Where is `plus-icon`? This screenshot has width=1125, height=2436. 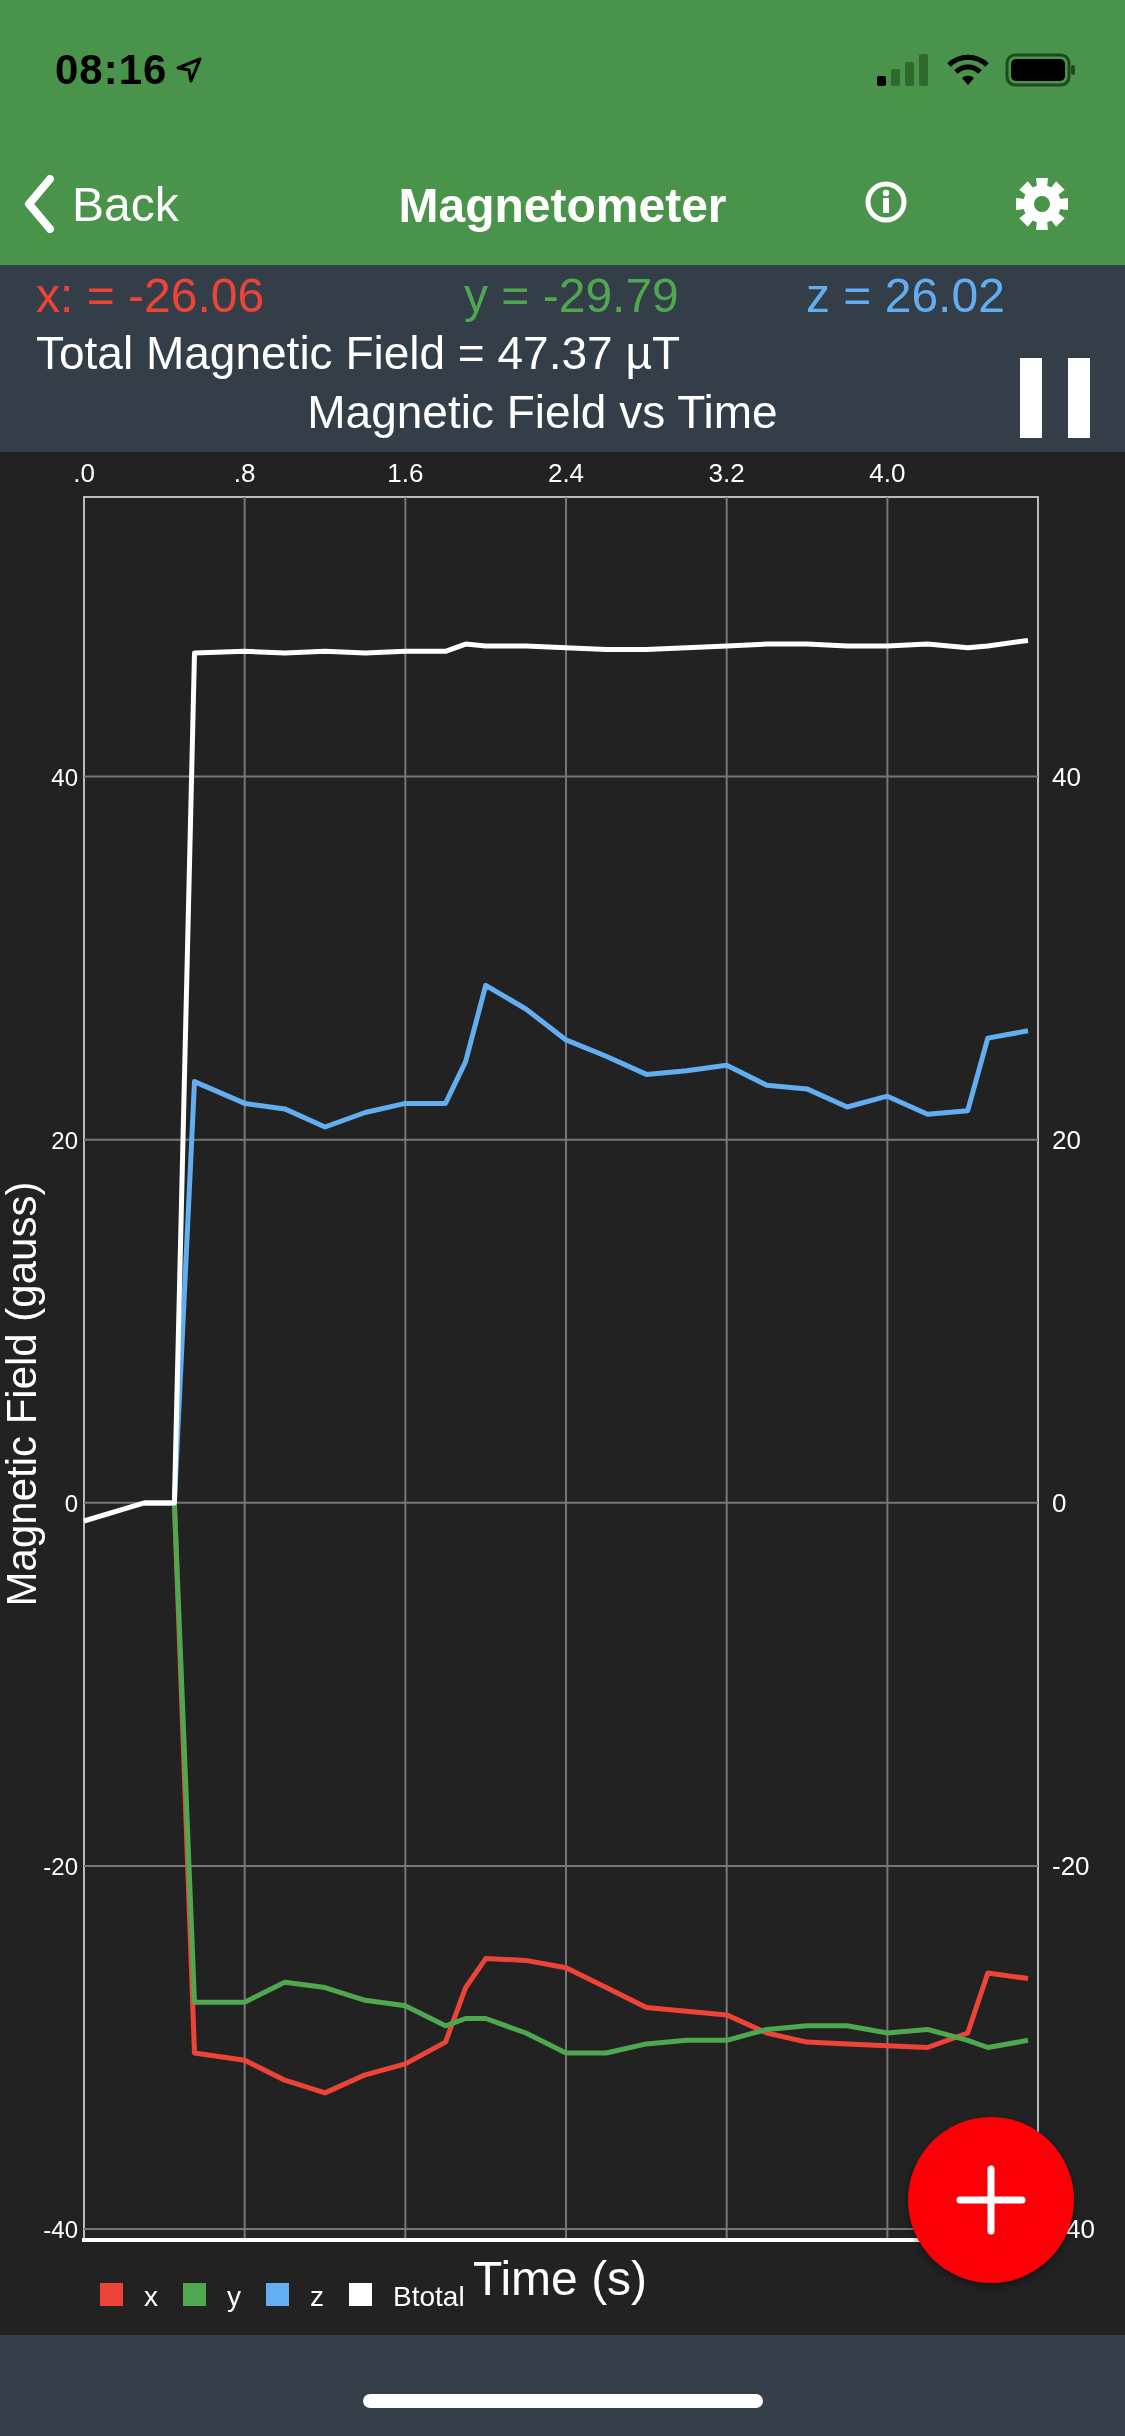 plus-icon is located at coordinates (991, 2200).